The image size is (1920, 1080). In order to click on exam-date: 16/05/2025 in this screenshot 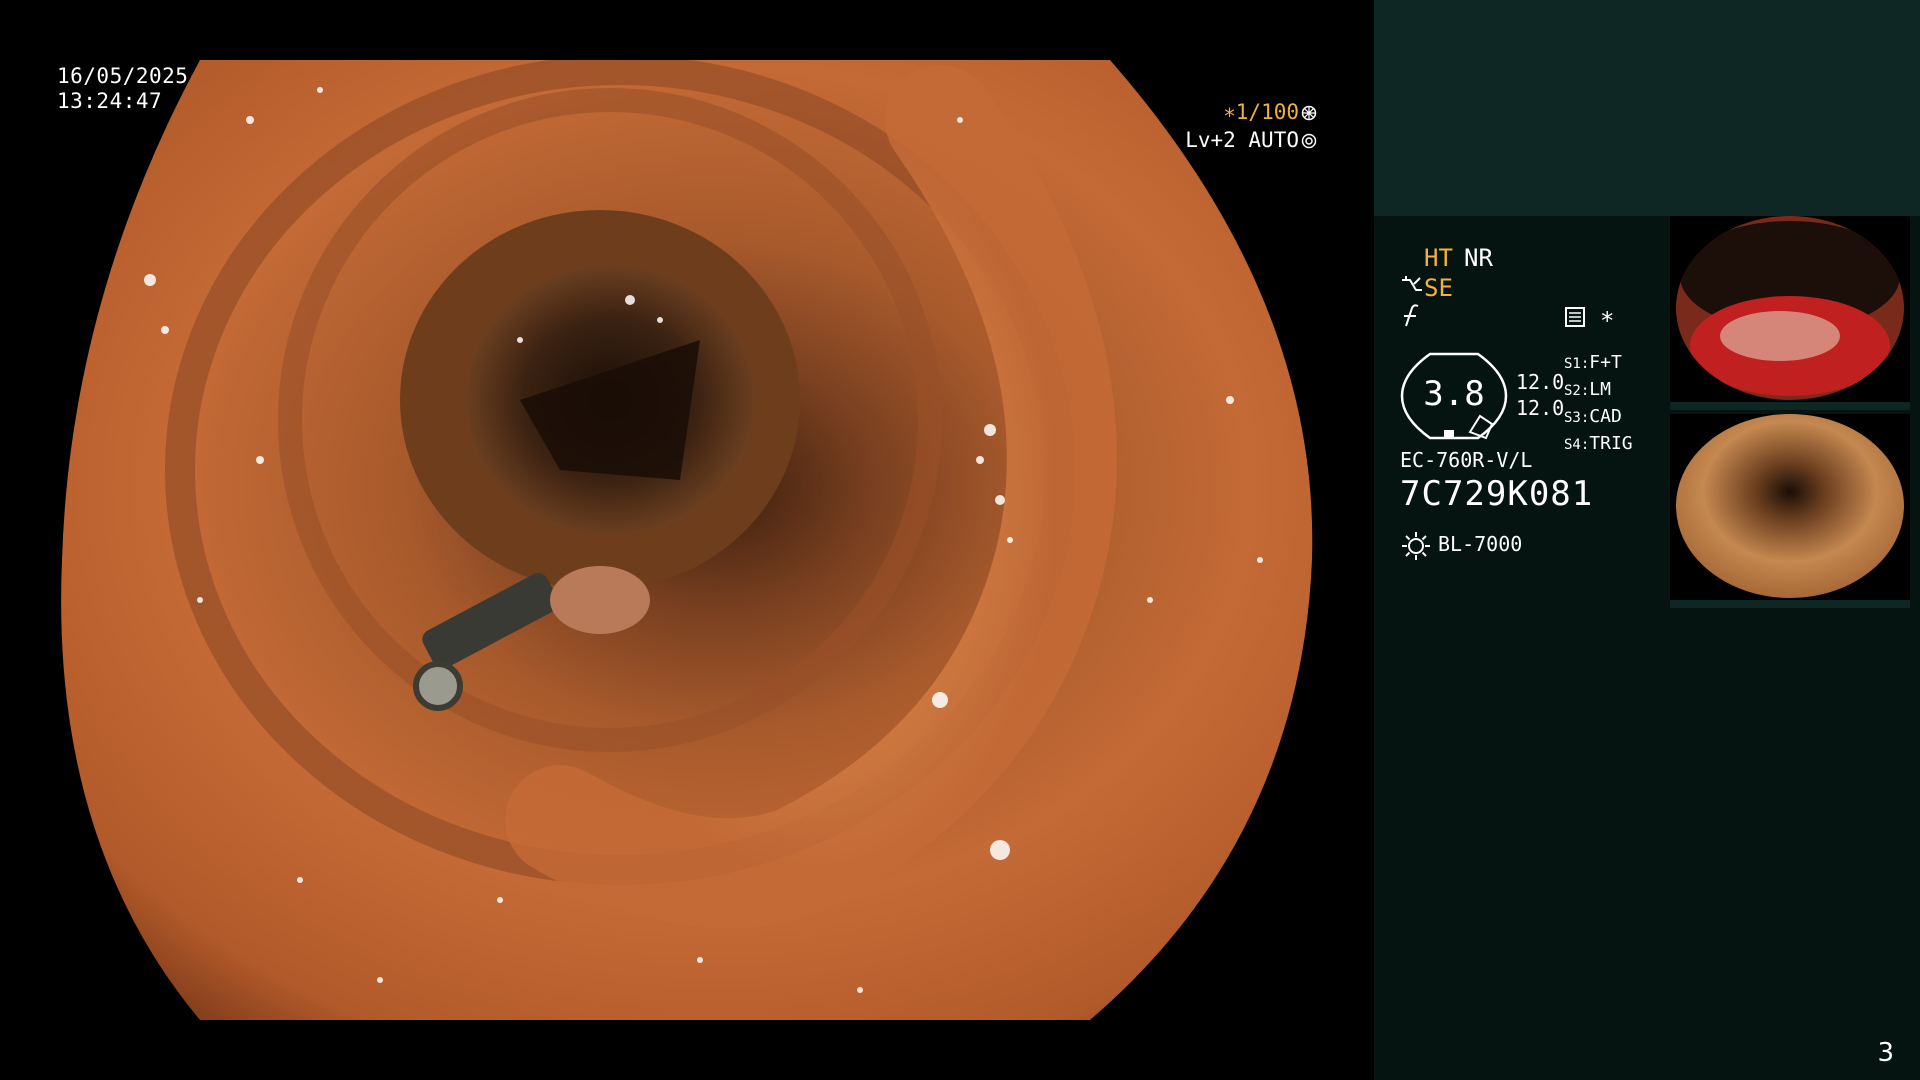, I will do `click(123, 76)`.